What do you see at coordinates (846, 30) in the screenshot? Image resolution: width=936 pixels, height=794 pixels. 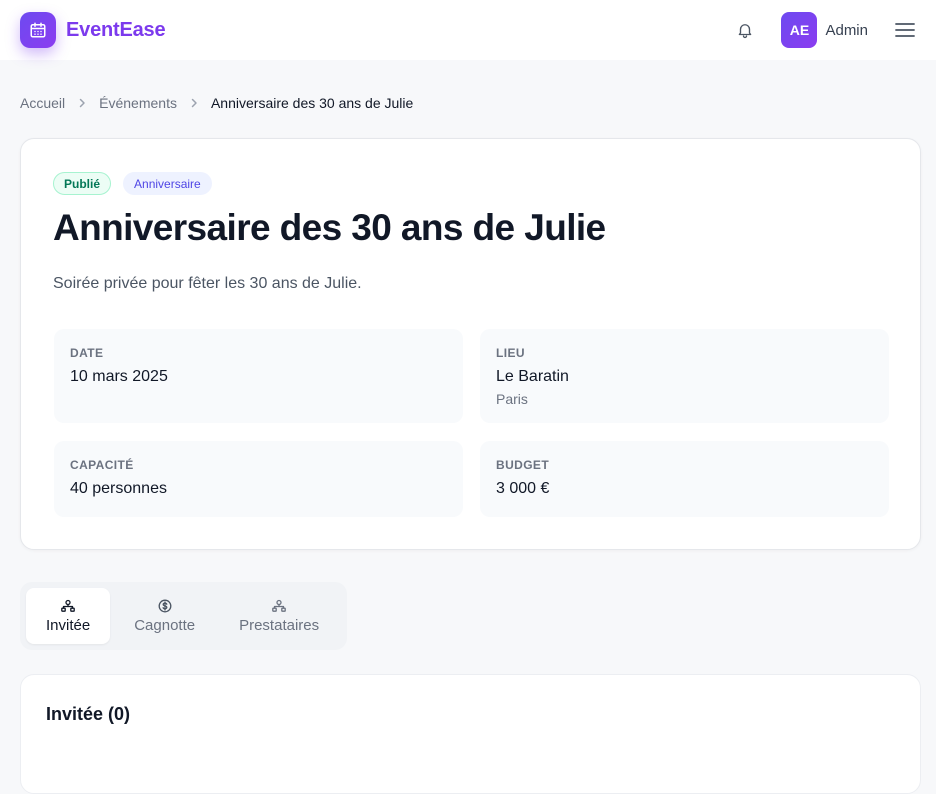 I see `user-name: Admin` at bounding box center [846, 30].